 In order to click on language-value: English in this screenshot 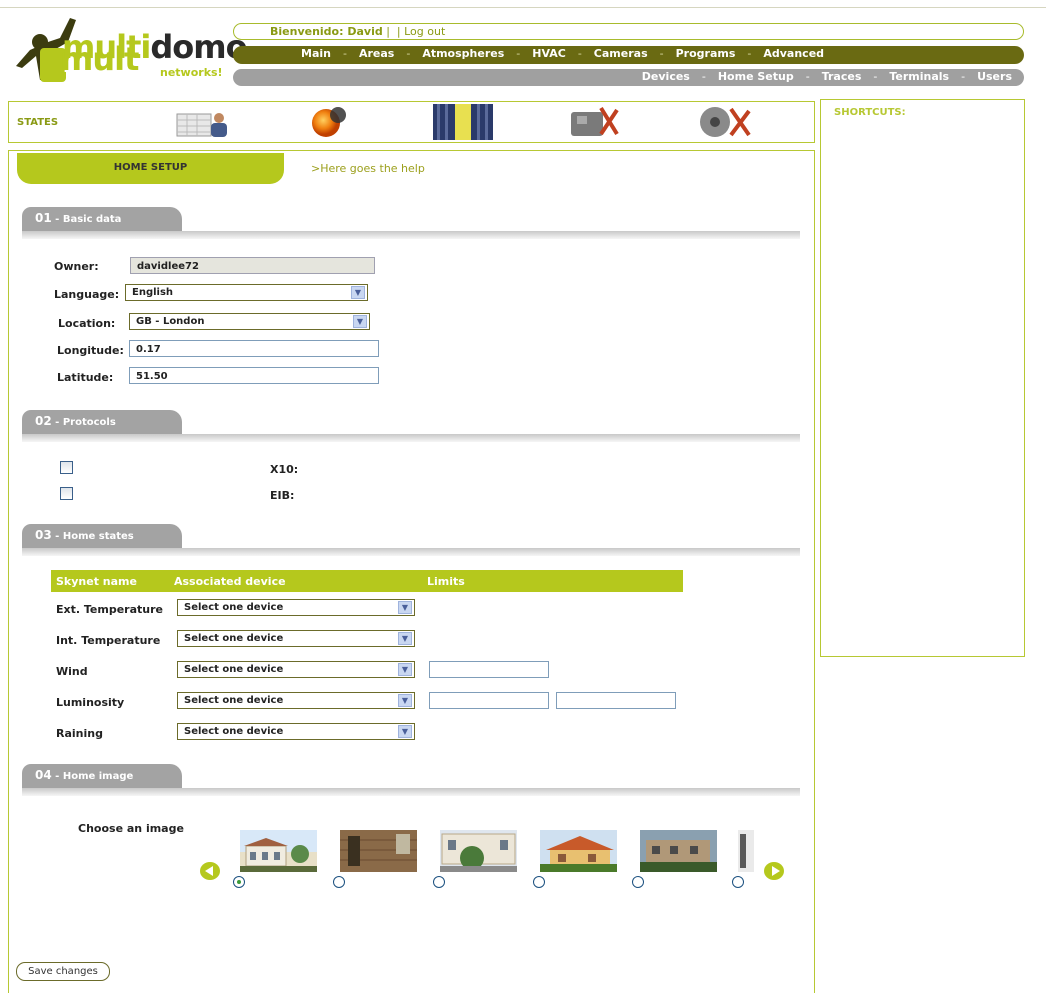, I will do `click(153, 292)`.